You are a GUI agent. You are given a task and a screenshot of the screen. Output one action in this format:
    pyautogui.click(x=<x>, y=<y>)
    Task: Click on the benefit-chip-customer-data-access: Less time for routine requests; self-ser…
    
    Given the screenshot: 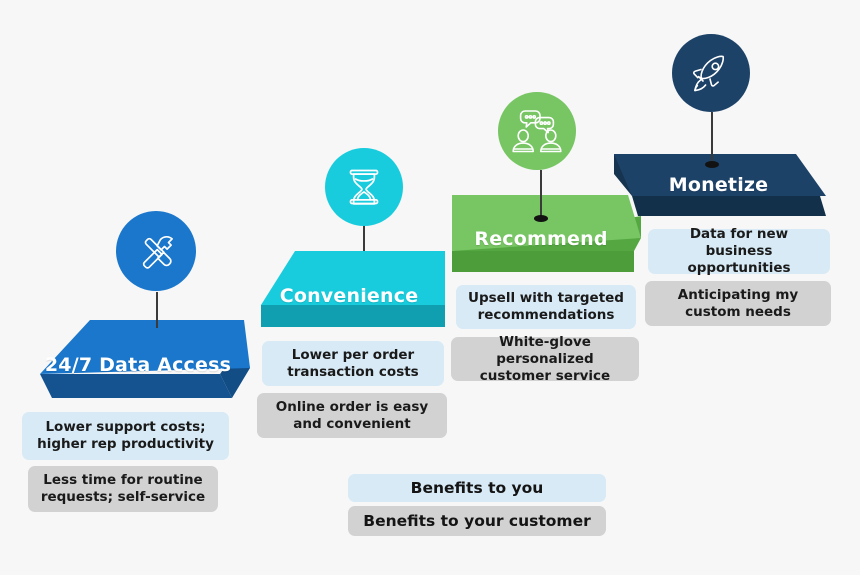 What is the action you would take?
    pyautogui.click(x=123, y=489)
    